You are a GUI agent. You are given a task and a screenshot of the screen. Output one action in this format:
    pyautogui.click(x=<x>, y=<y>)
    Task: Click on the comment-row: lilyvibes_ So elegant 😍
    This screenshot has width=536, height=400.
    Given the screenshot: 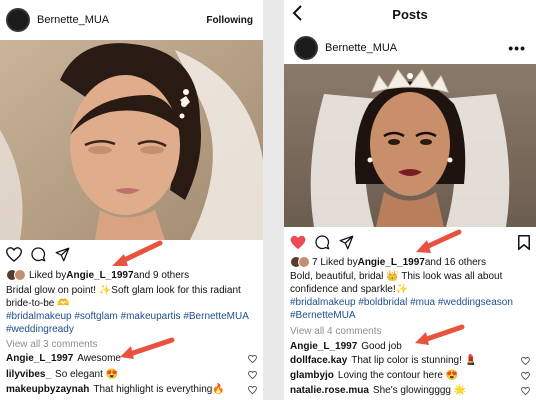 What is the action you would take?
    pyautogui.click(x=131, y=374)
    